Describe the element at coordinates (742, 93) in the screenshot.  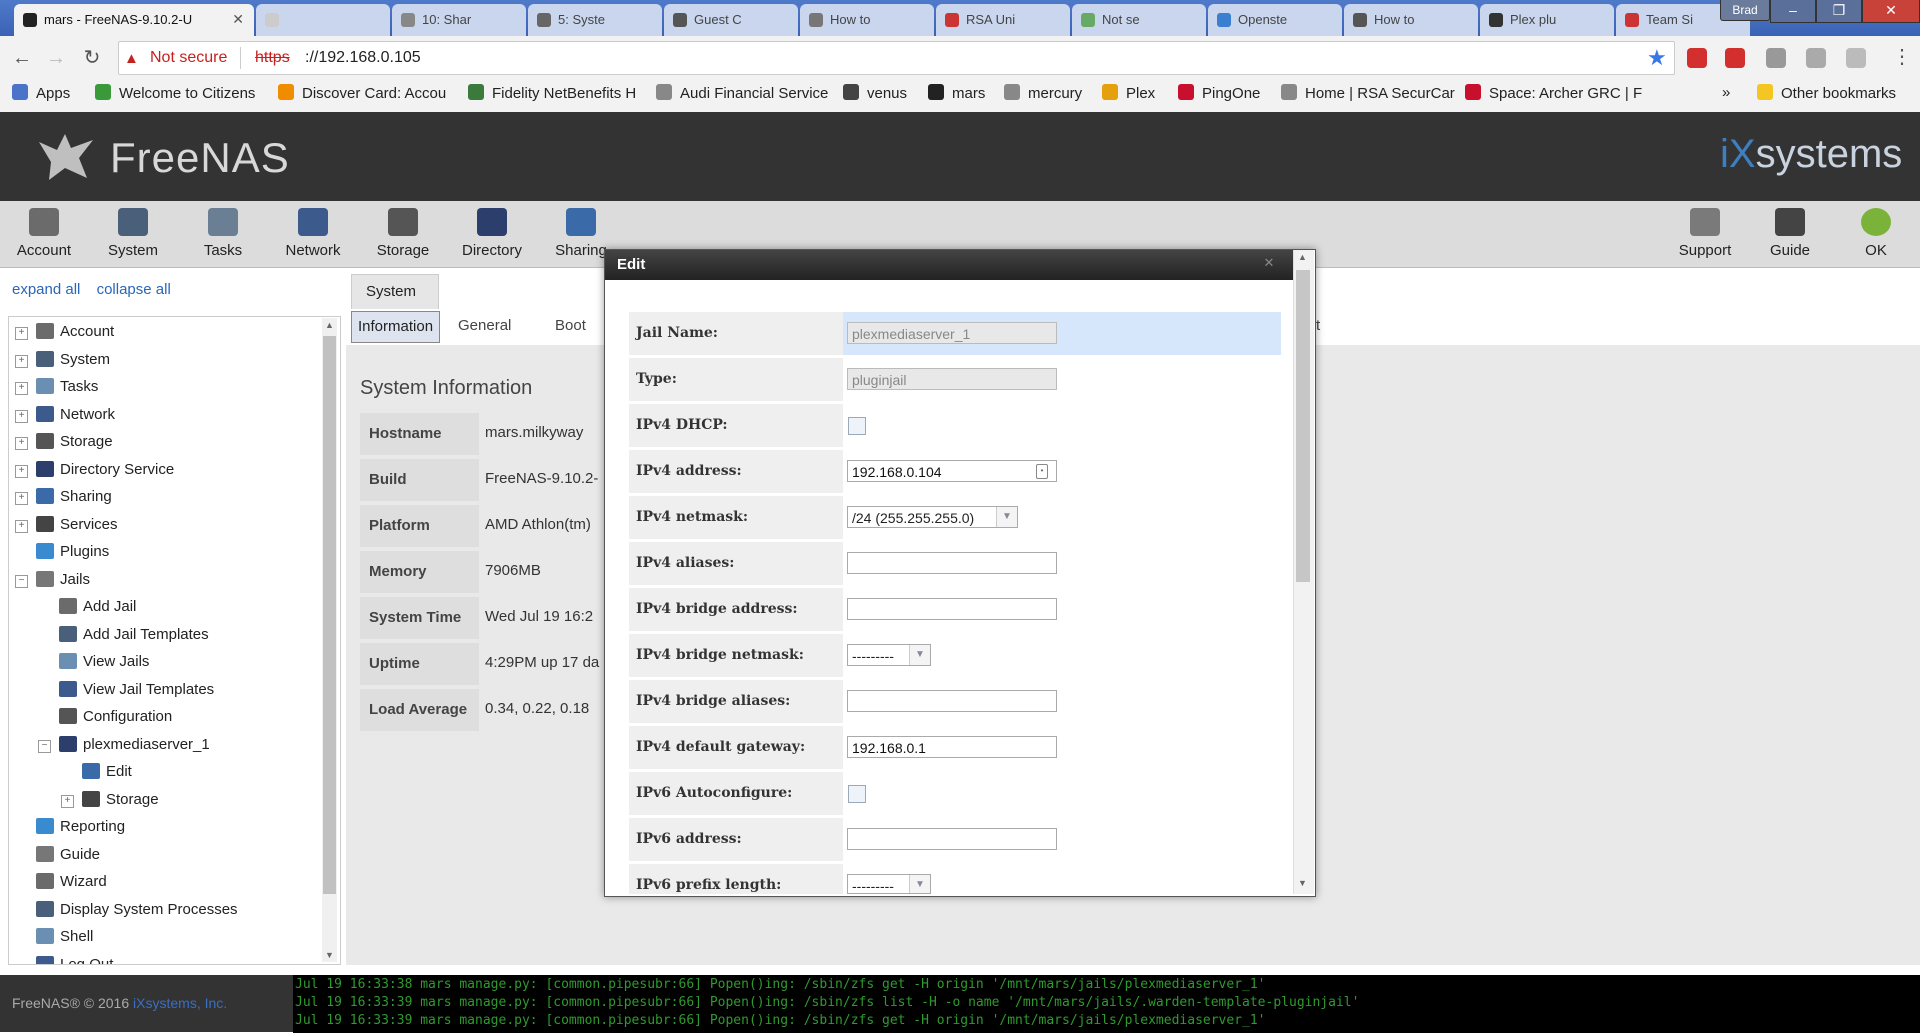
I see `bookmark-item: Audi Financial Service` at that location.